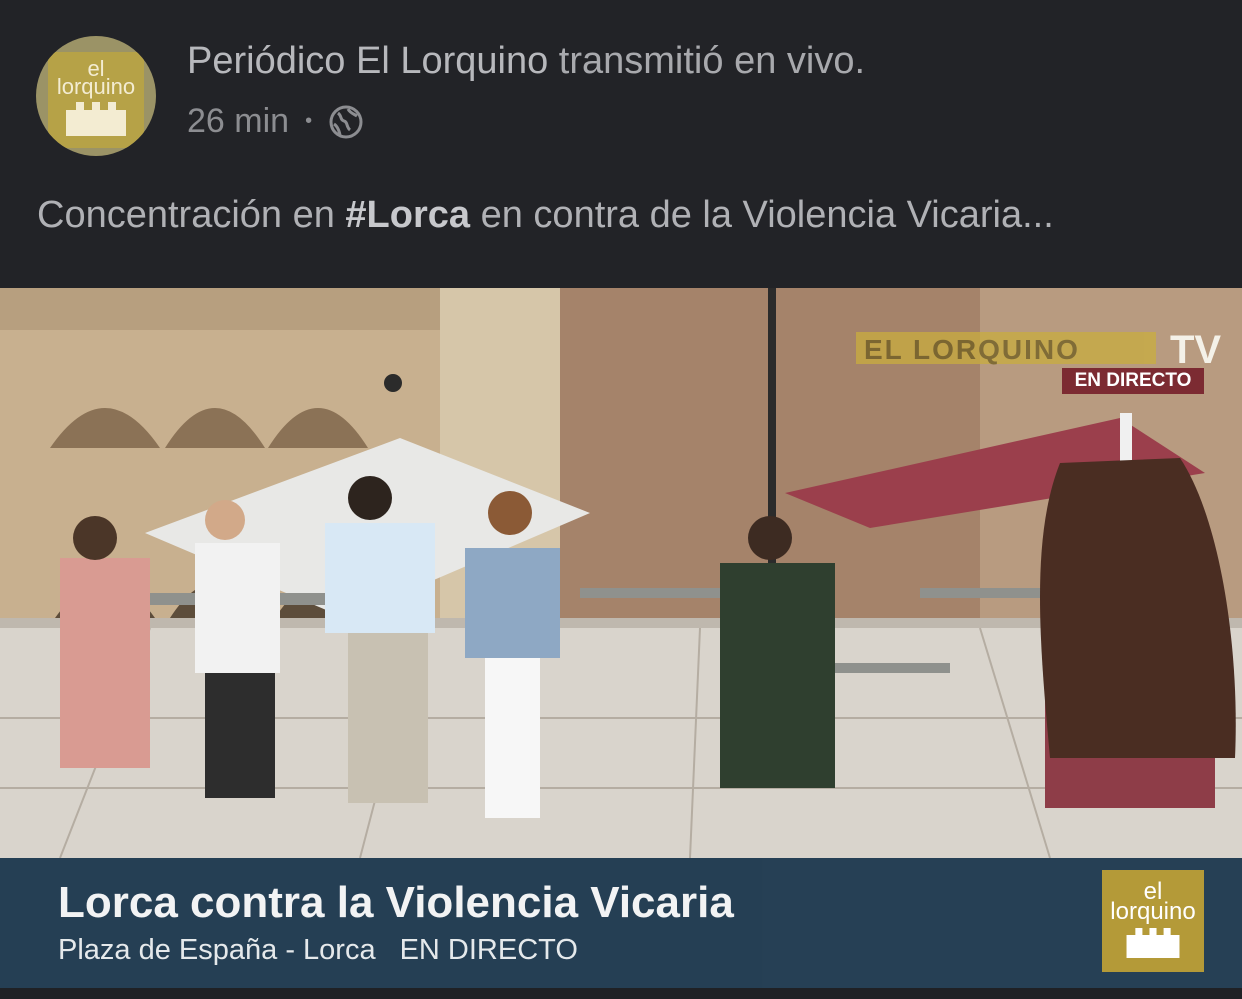  Describe the element at coordinates (238, 121) in the screenshot. I see `post-timestamp: 26 min` at that location.